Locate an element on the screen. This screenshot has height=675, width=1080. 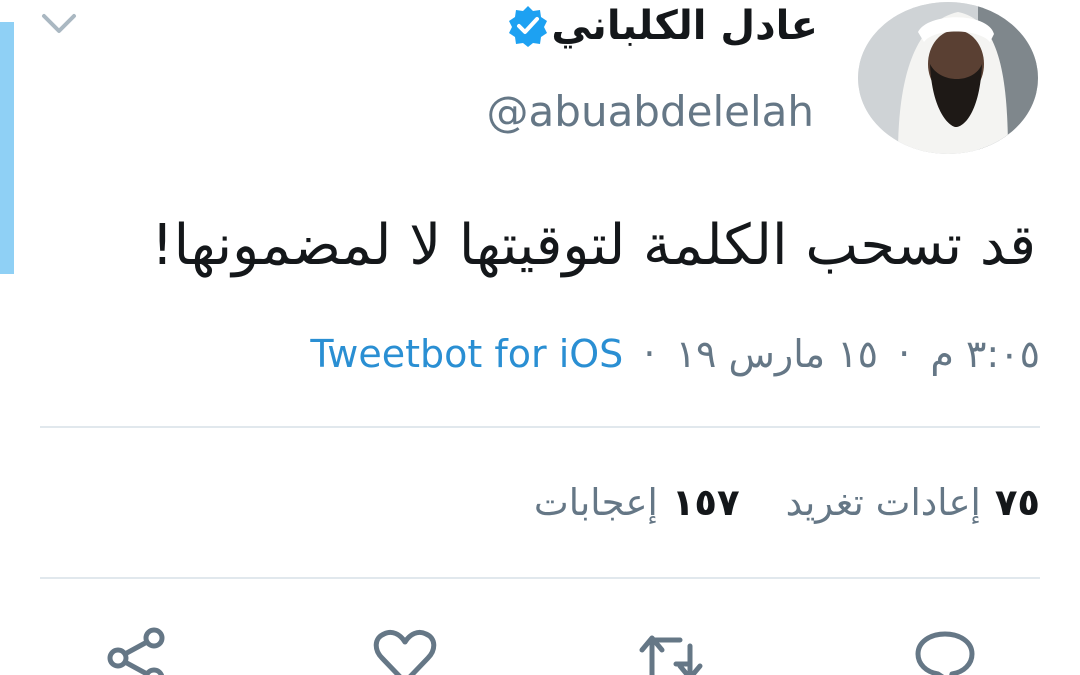
heart-icon is located at coordinates (405, 650).